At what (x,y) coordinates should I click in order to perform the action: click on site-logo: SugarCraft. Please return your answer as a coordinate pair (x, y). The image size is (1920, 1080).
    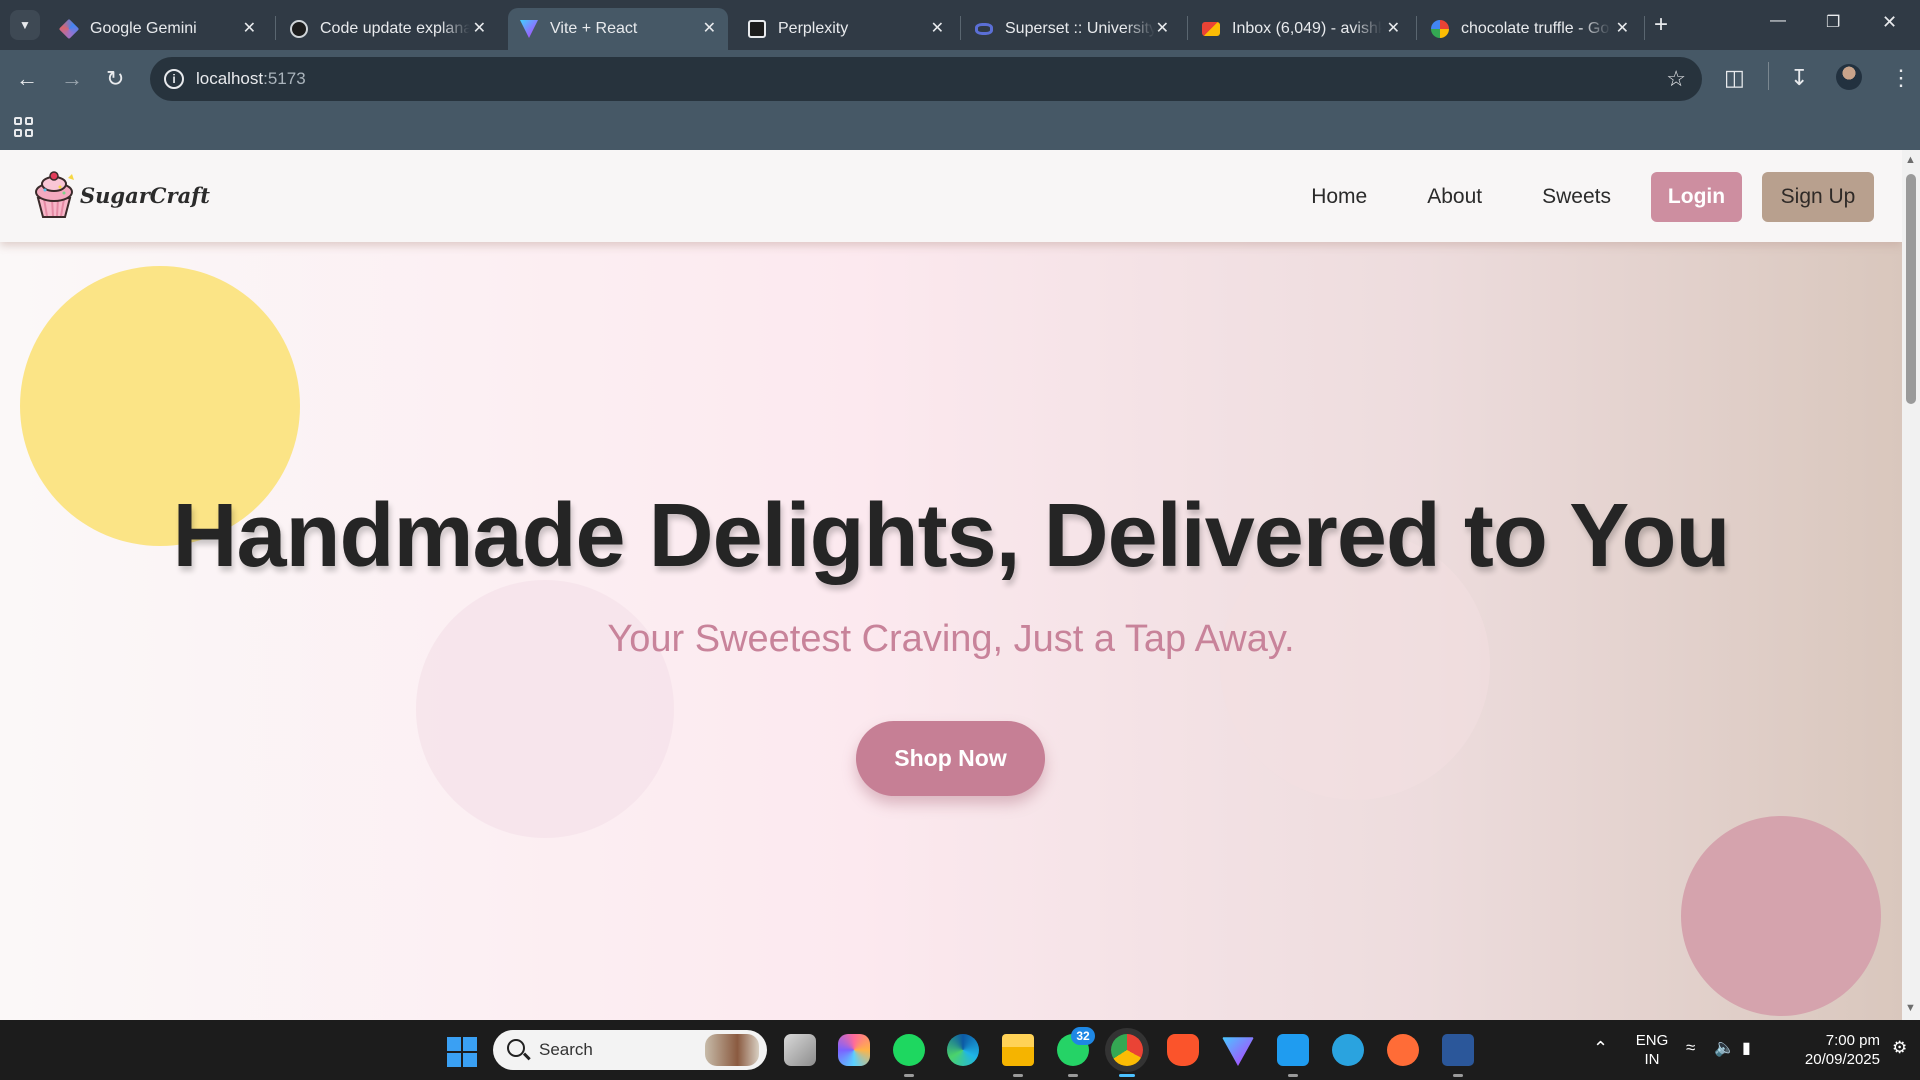
    Looking at the image, I should click on (120, 195).